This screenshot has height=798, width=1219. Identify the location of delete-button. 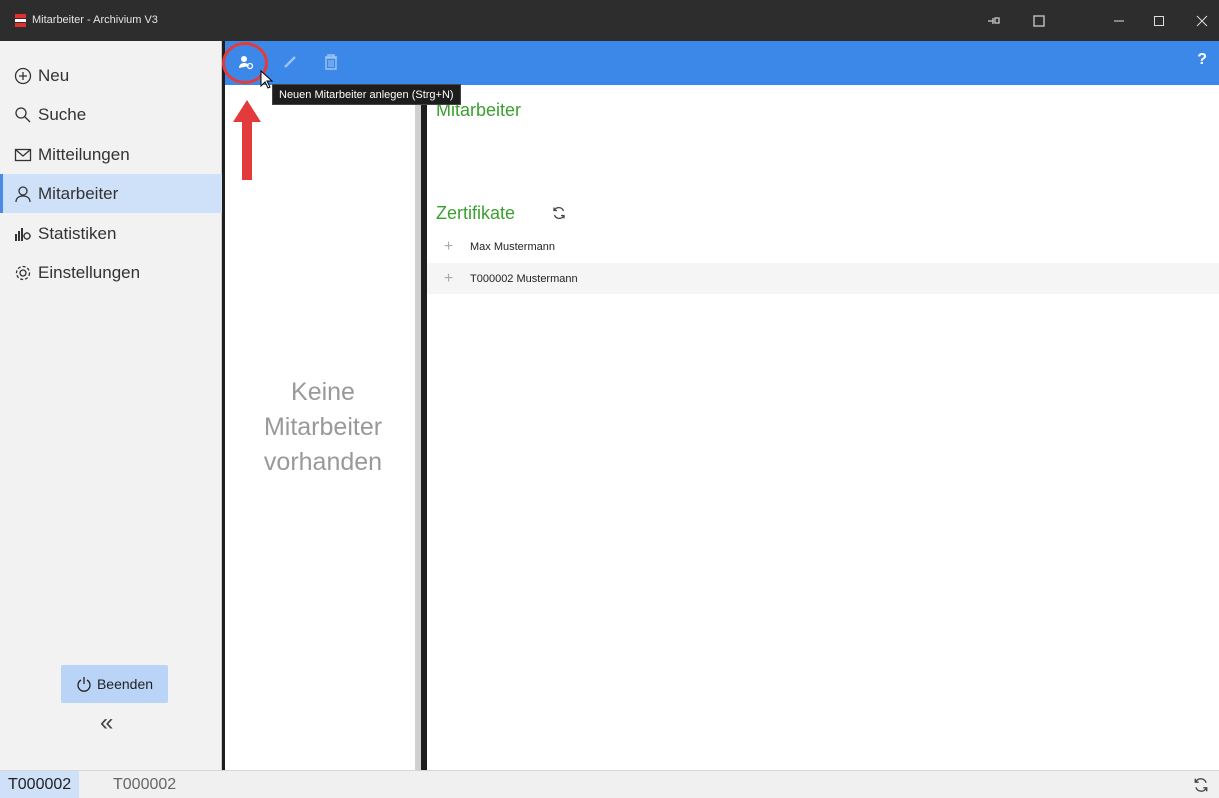
(331, 62).